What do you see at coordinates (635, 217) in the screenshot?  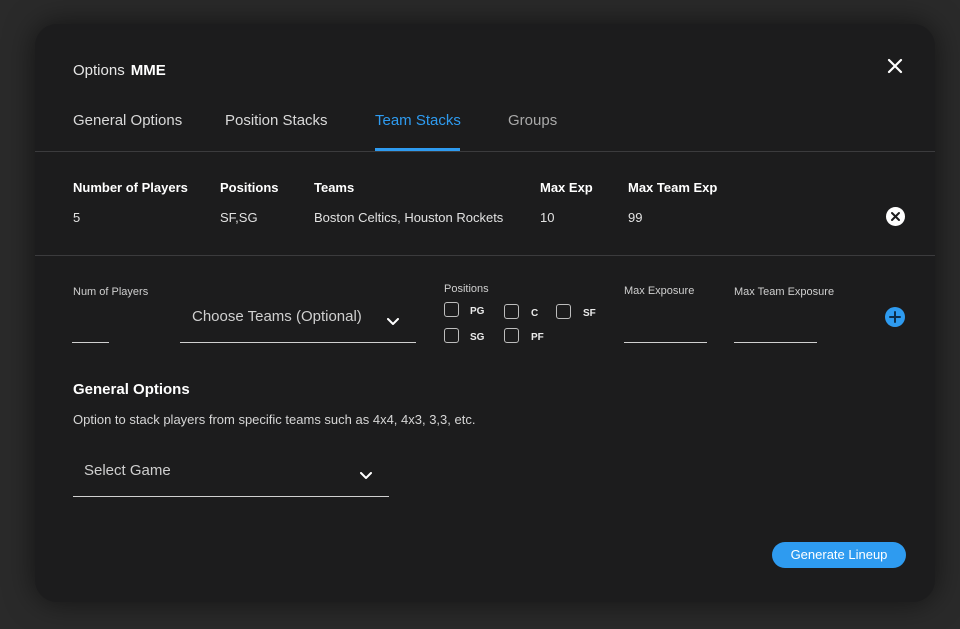 I see `cell-max-team-exp: 99` at bounding box center [635, 217].